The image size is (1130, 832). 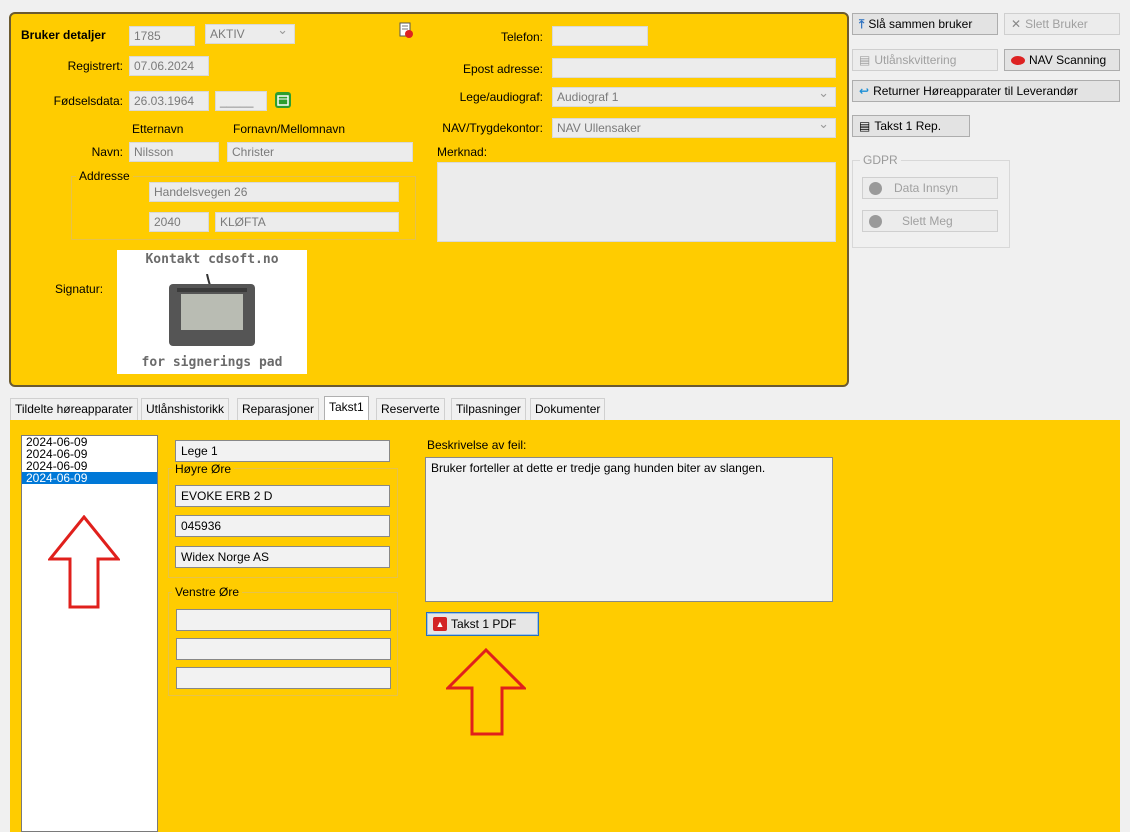 What do you see at coordinates (930, 221) in the screenshot?
I see `slett-meg-button: Slett Meg` at bounding box center [930, 221].